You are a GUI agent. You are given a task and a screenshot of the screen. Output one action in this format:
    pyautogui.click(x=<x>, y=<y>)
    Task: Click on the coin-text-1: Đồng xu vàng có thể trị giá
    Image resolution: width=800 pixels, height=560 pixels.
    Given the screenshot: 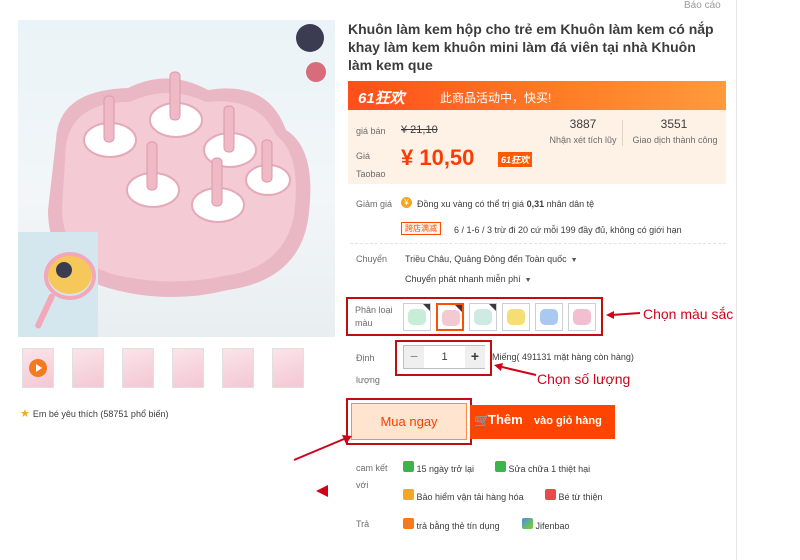 What is the action you would take?
    pyautogui.click(x=472, y=204)
    